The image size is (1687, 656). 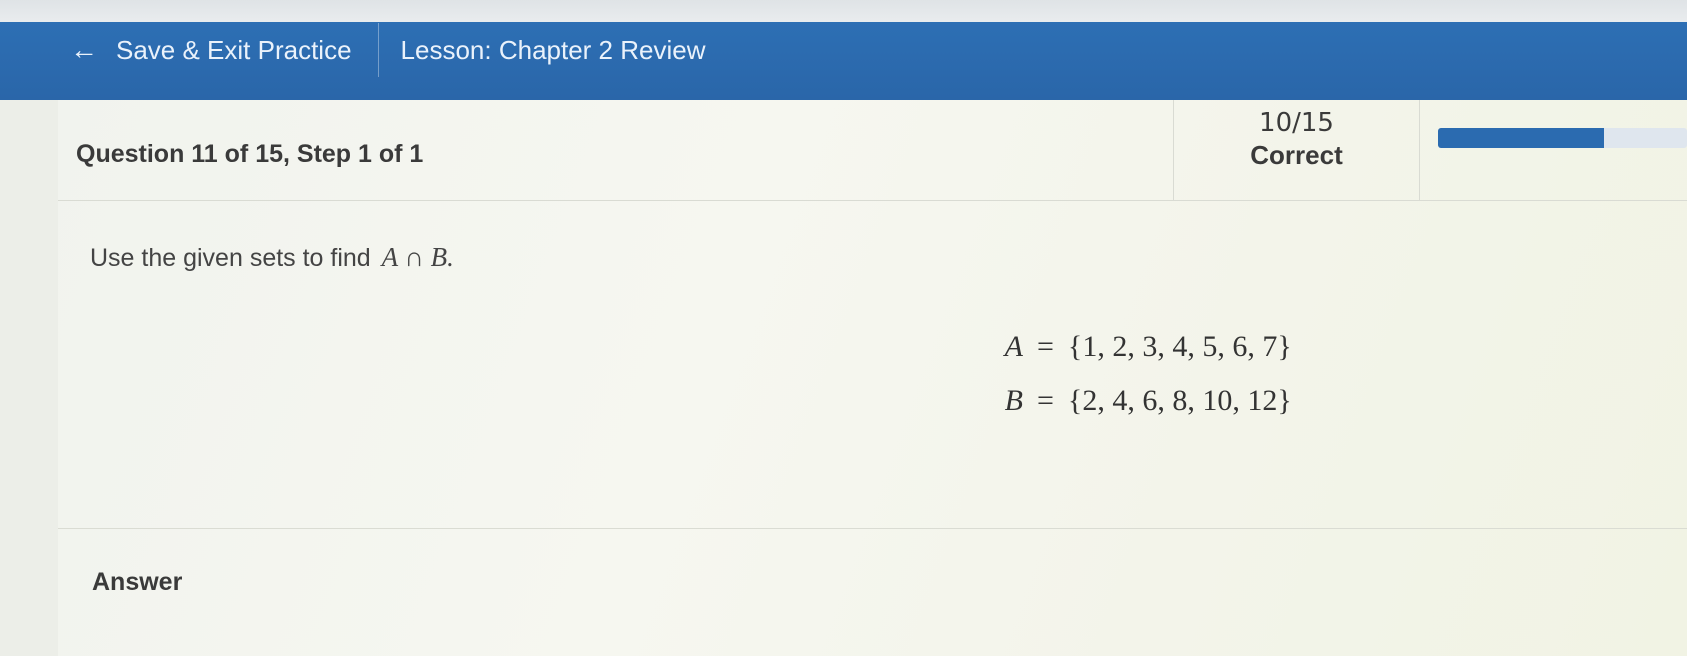 I want to click on set-name: A, so click(x=1013, y=346).